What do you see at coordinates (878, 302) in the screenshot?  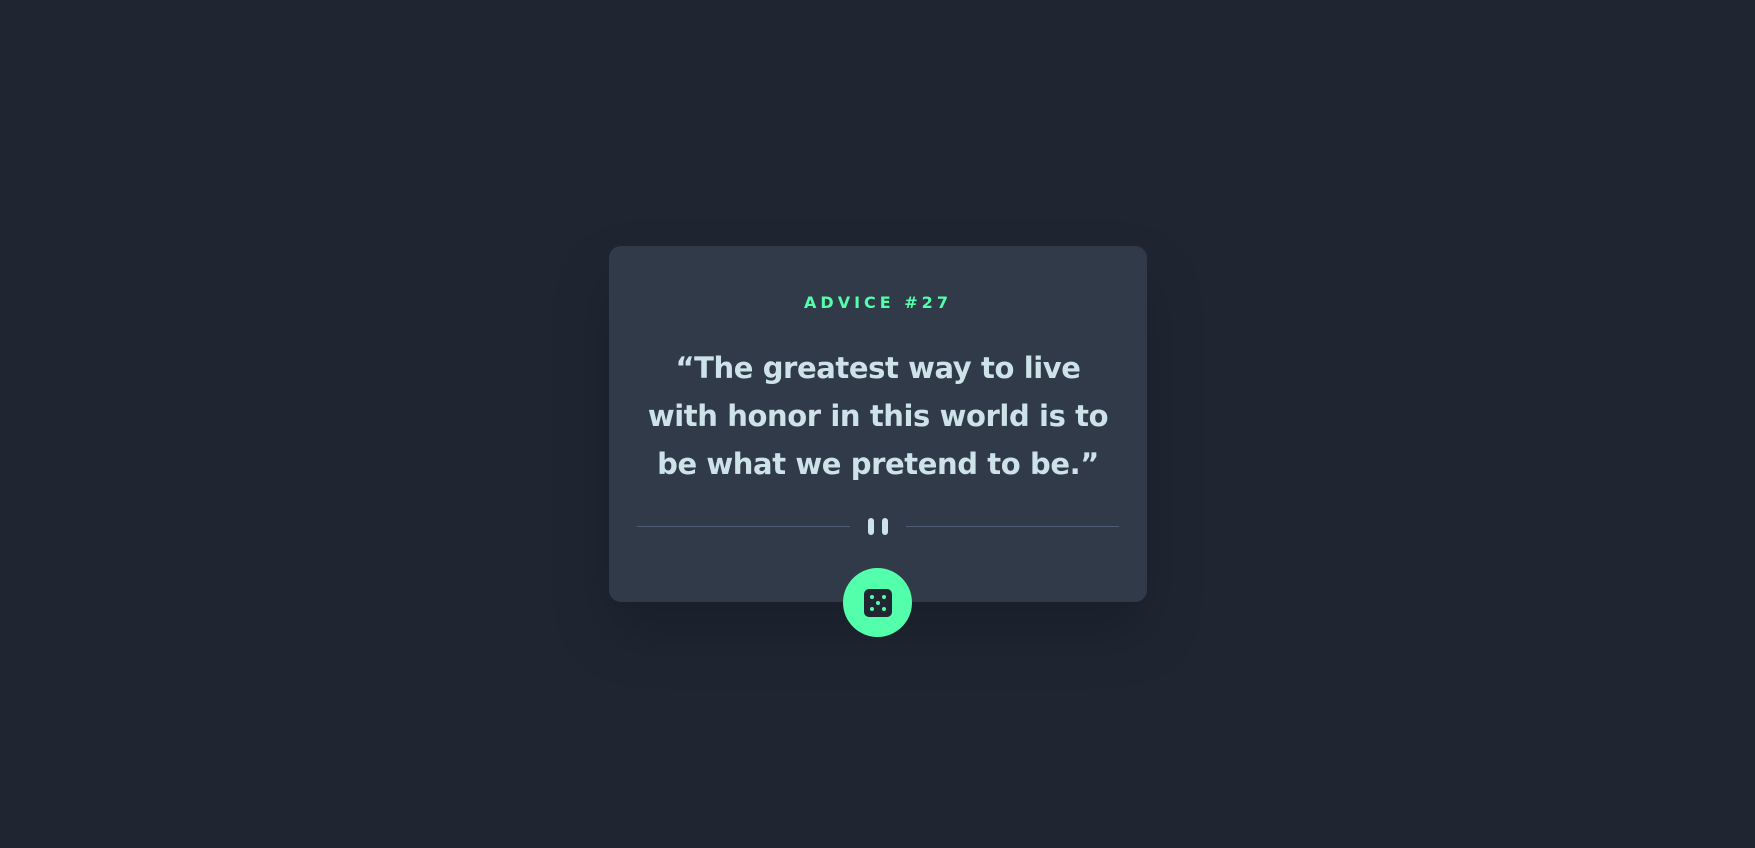 I see `advice-number: ADVICE #27` at bounding box center [878, 302].